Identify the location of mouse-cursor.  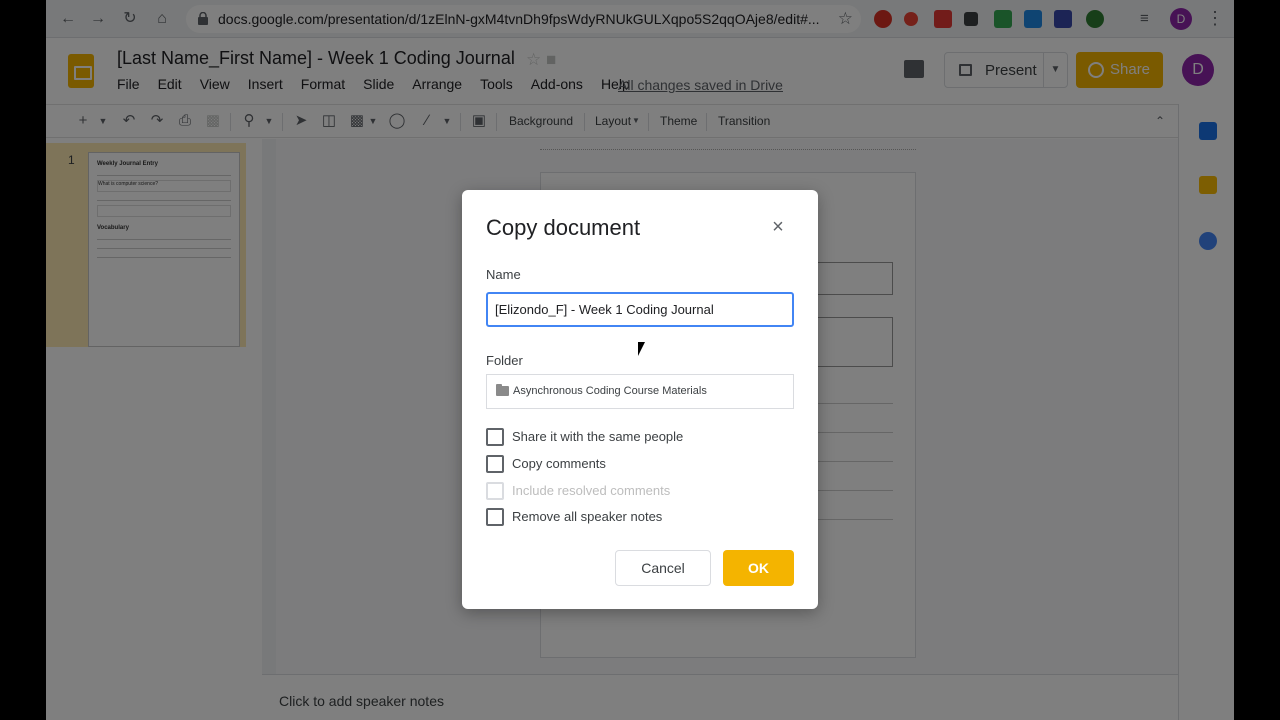
(645, 349).